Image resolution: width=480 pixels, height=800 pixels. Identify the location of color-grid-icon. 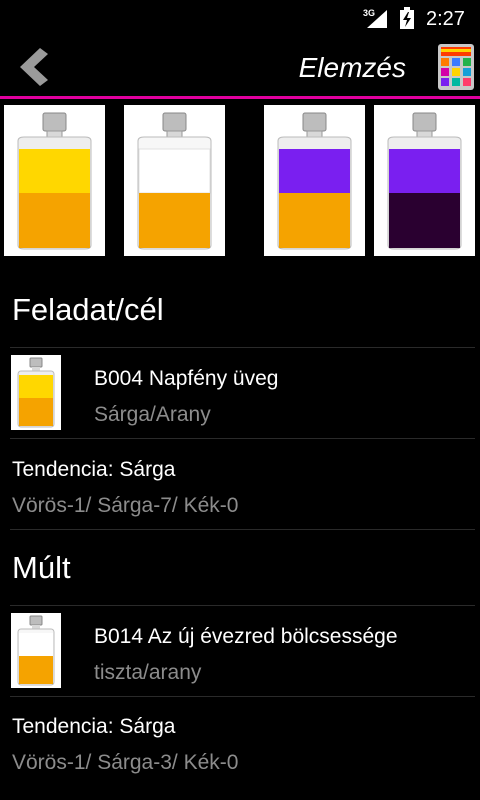
(456, 67).